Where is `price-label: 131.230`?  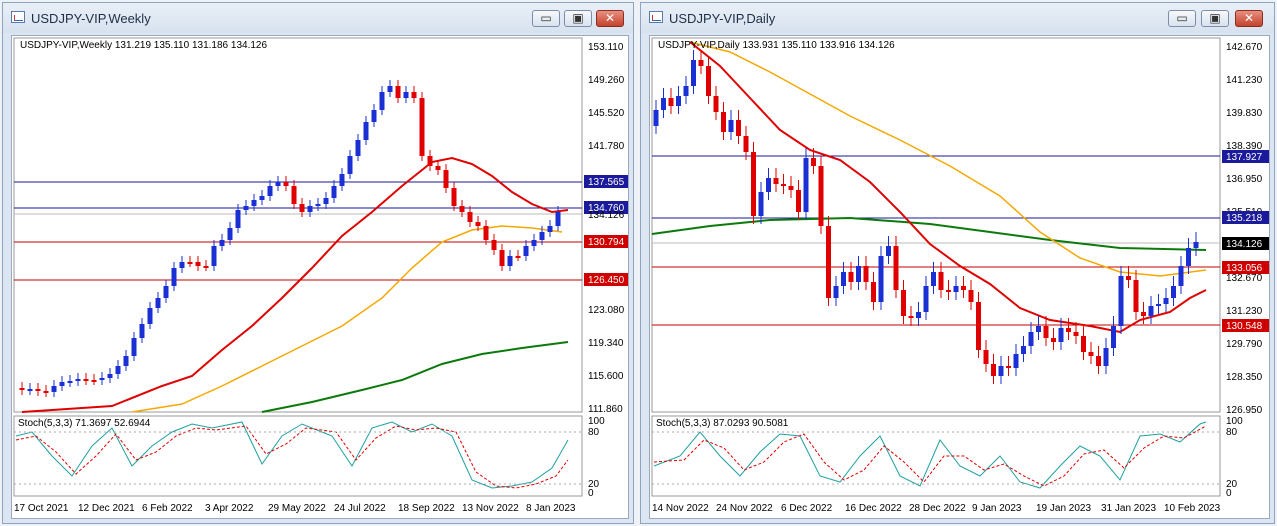 price-label: 131.230 is located at coordinates (1244, 311).